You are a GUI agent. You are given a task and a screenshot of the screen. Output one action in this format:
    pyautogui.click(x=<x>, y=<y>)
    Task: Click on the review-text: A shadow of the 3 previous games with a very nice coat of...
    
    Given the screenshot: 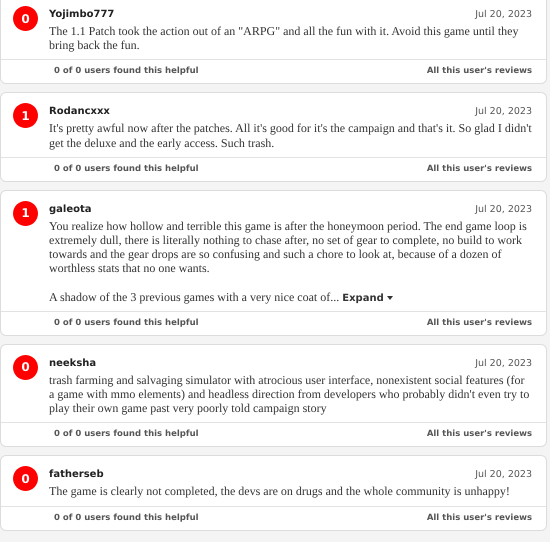 What is the action you would take?
    pyautogui.click(x=194, y=297)
    